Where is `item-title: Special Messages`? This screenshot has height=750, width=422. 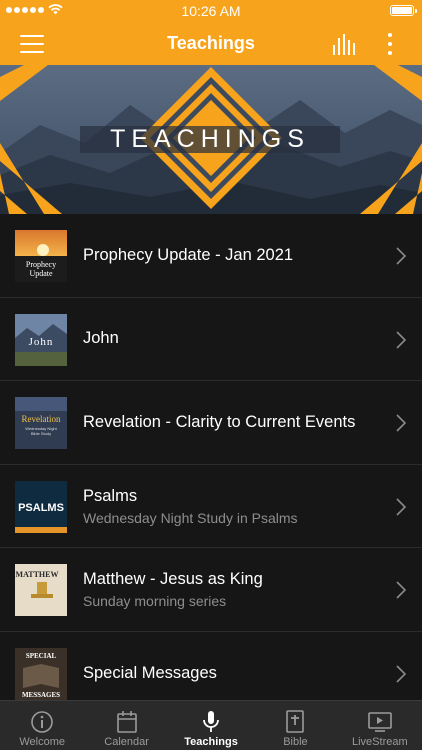
item-title: Special Messages is located at coordinates (150, 672).